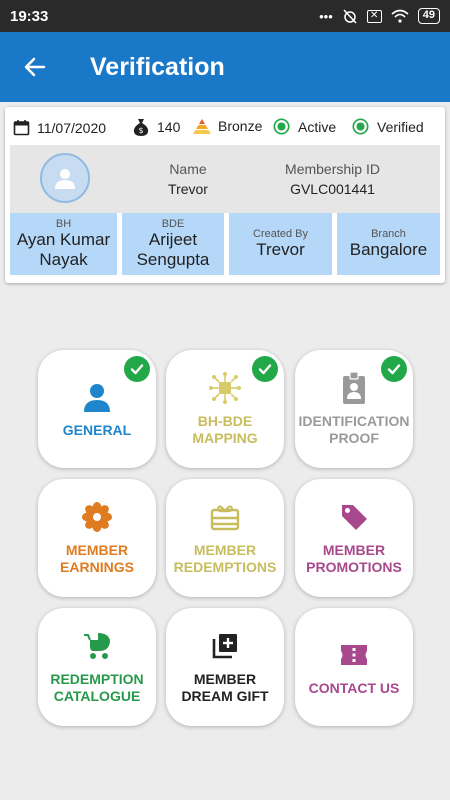  I want to click on tile-contact-us-label: CONTACT US, so click(354, 687).